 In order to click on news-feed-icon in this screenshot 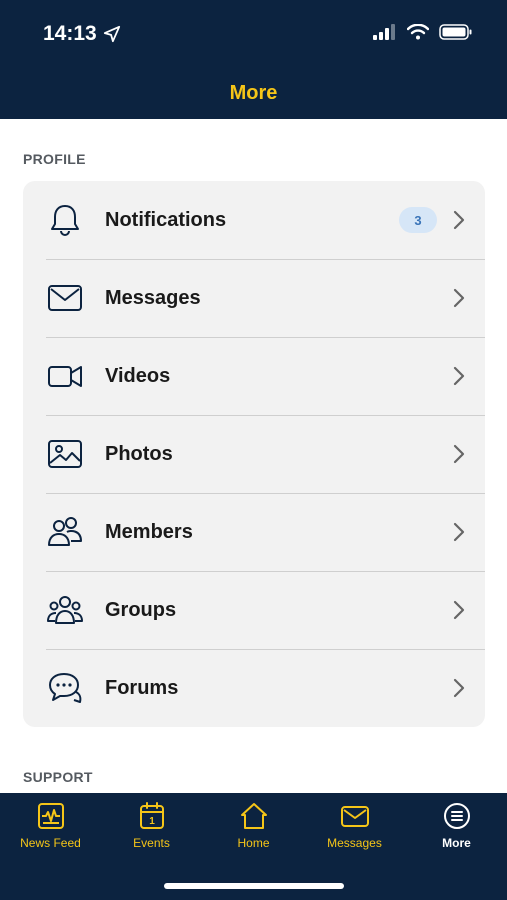, I will do `click(50, 816)`.